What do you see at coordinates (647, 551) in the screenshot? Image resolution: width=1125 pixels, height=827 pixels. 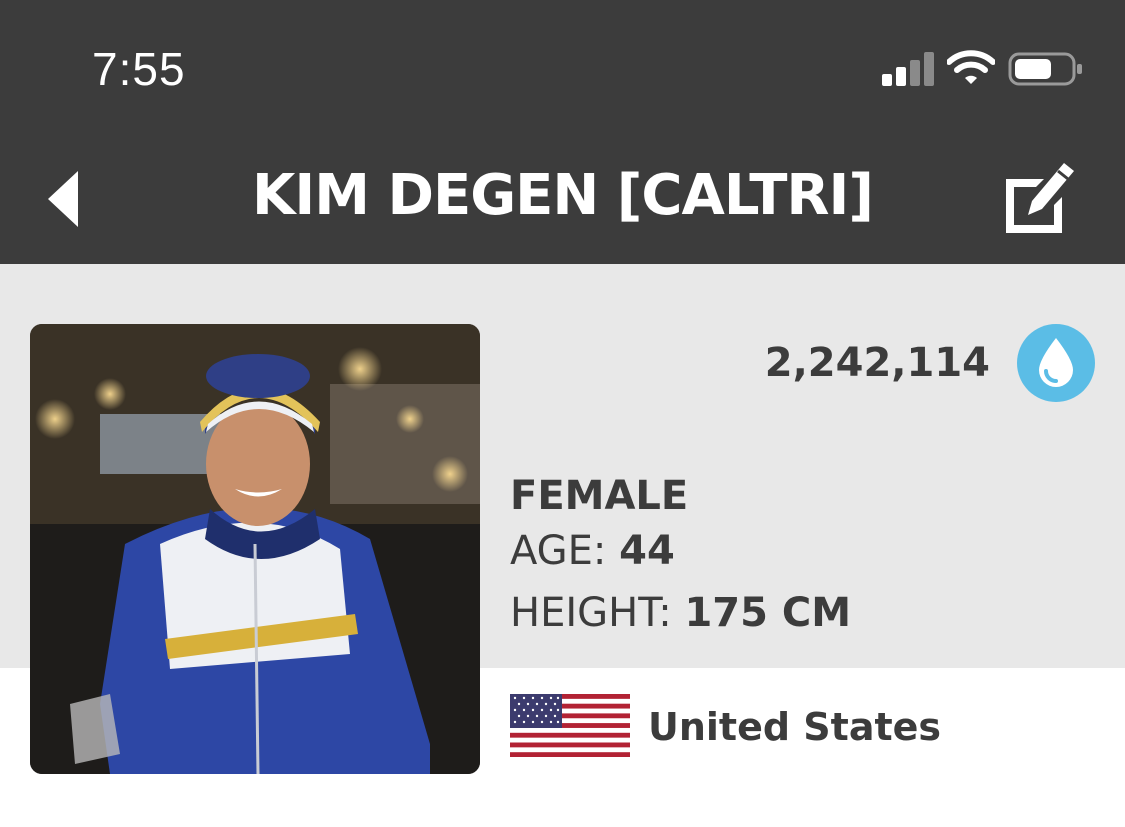 I see `age-value: 44` at bounding box center [647, 551].